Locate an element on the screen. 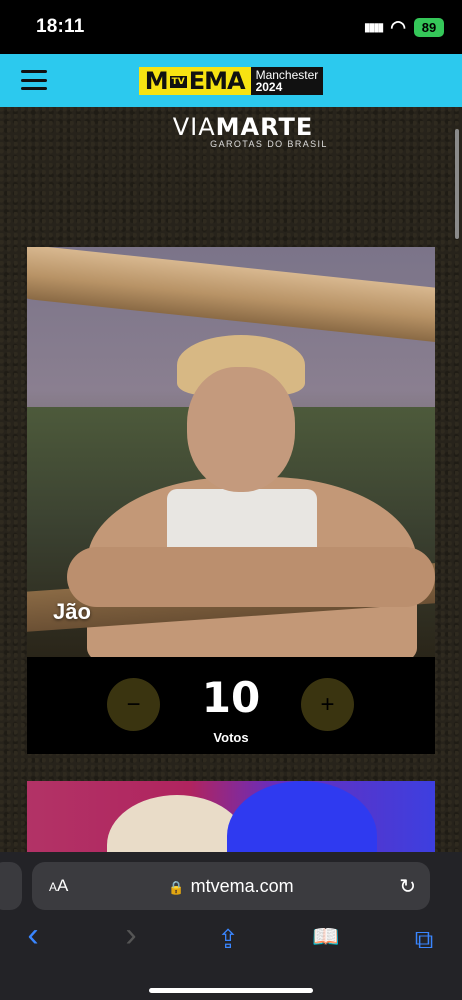  forward-icon: › is located at coordinates (131, 935).